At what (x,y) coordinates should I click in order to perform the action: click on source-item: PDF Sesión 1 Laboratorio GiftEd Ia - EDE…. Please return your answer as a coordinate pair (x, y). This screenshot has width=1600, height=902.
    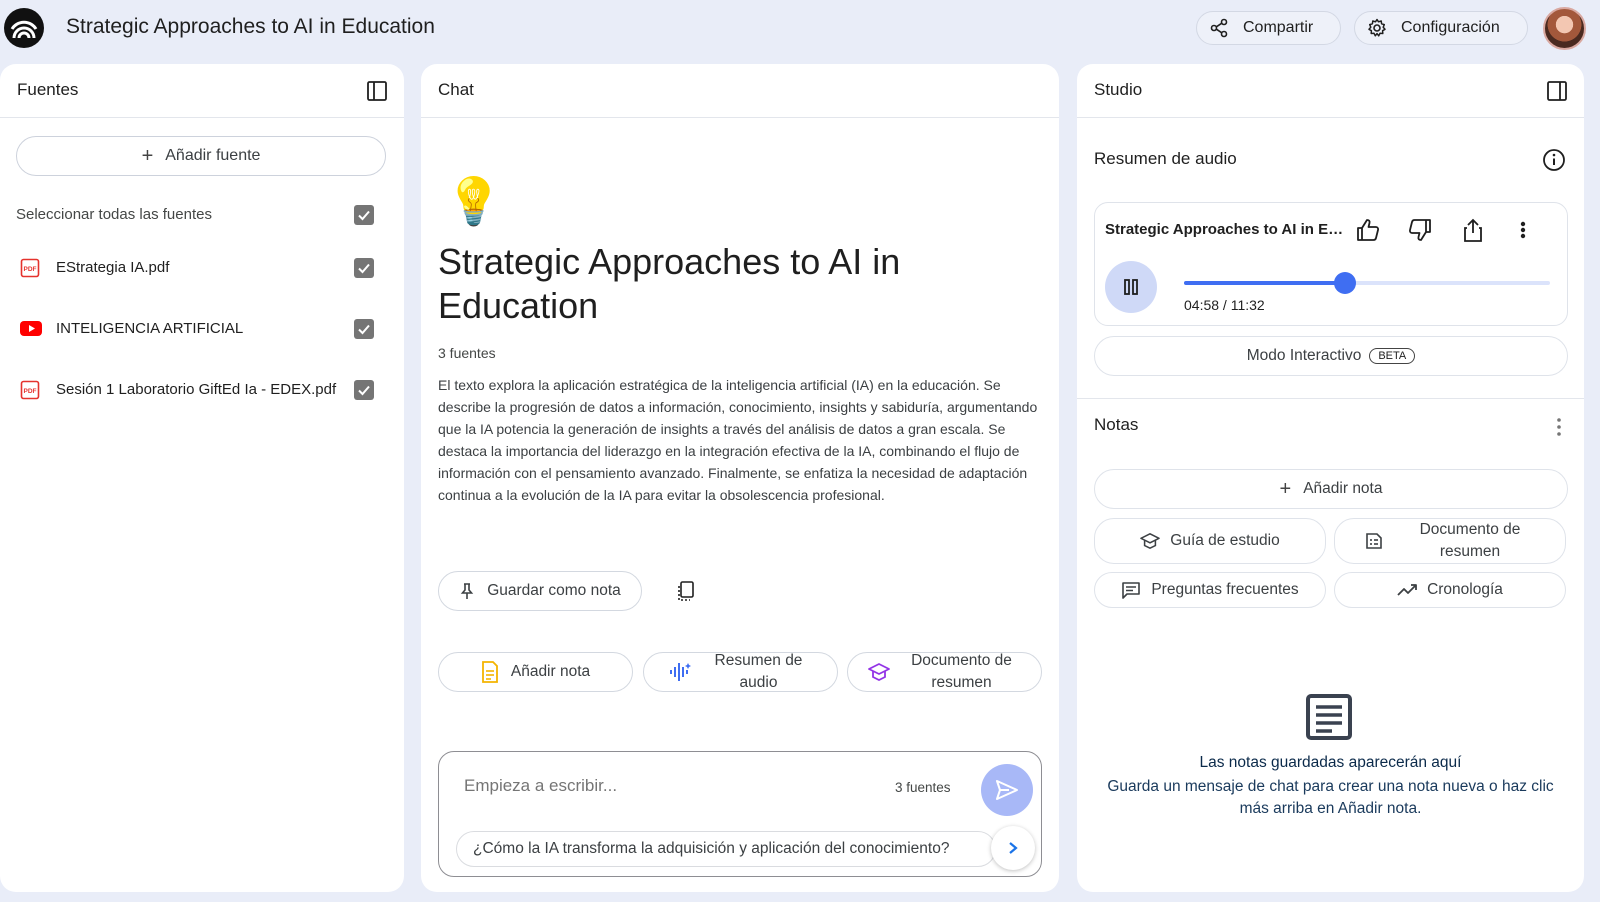
    Looking at the image, I should click on (202, 390).